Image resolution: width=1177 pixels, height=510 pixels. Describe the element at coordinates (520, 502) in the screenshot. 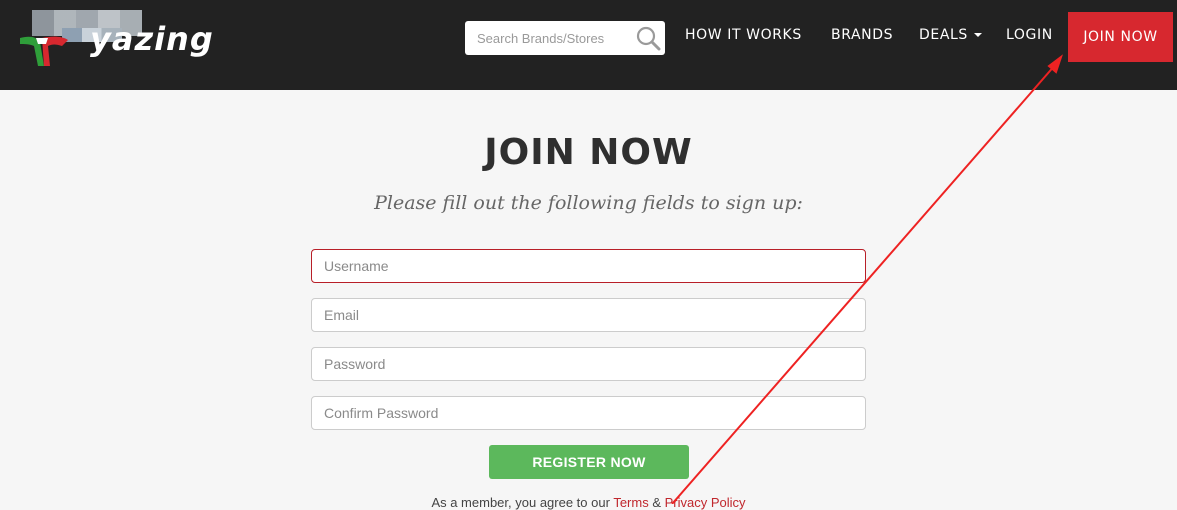

I see `agreement-prefix: As a member, you agree to our` at that location.